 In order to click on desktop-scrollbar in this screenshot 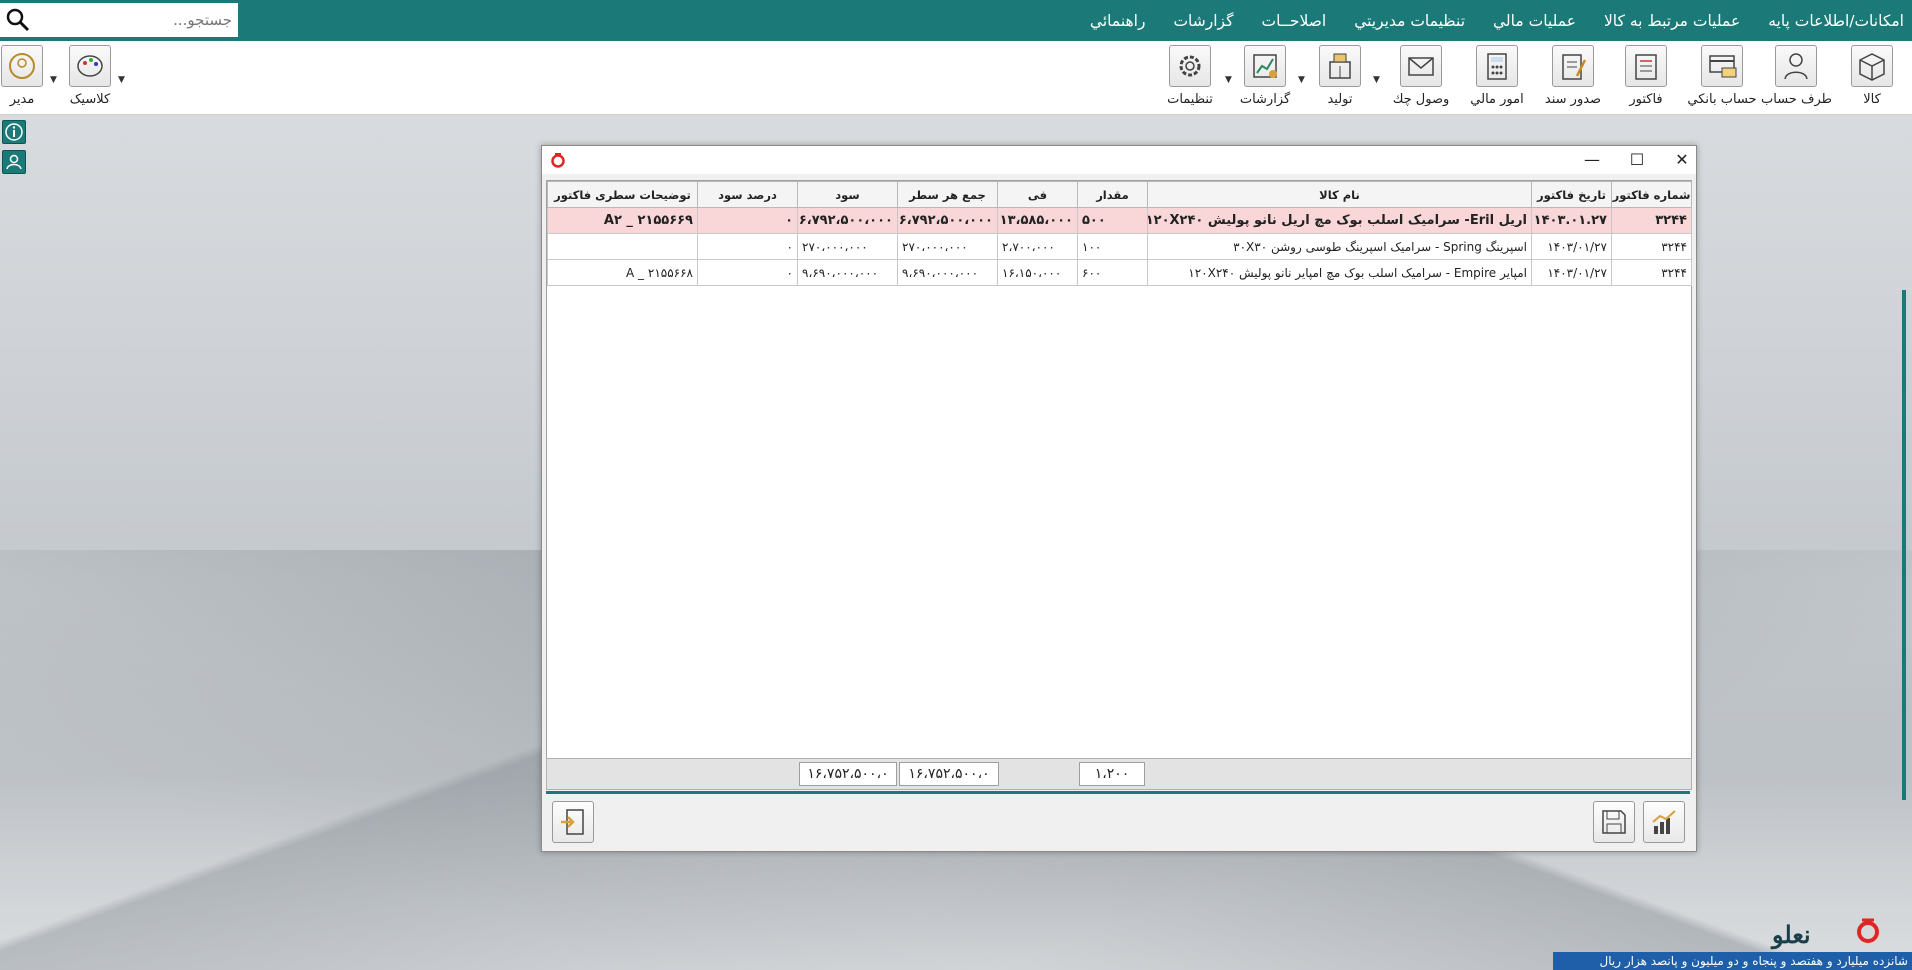, I will do `click(1904, 545)`.